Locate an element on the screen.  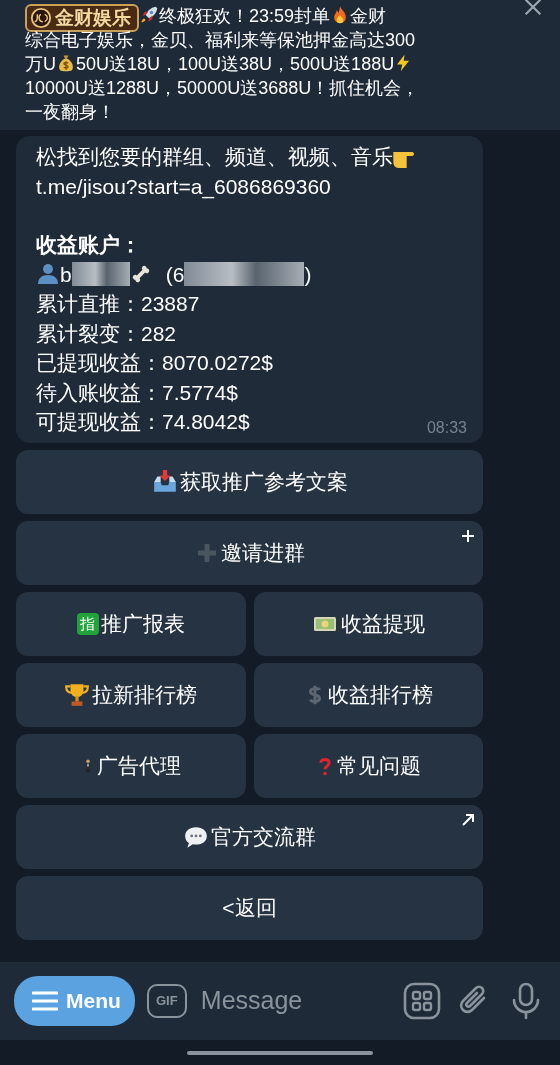
user-name: b is located at coordinates (66, 274).